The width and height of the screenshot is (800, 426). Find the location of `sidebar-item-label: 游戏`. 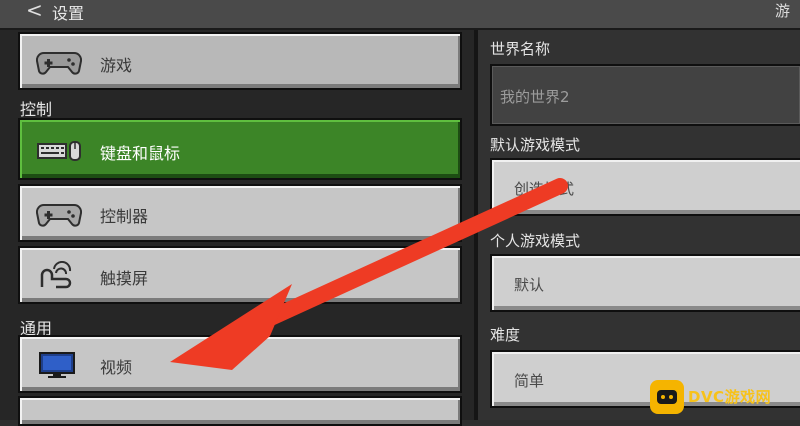

sidebar-item-label: 游戏 is located at coordinates (116, 65).